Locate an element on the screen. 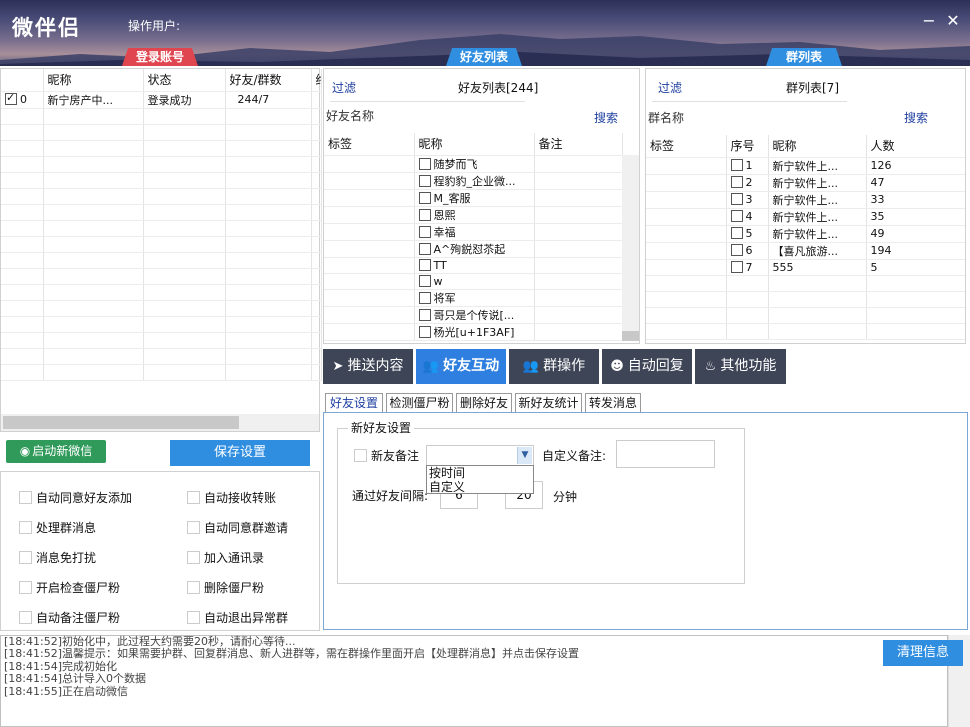  col-header-remark: 备注 is located at coordinates (578, 144).